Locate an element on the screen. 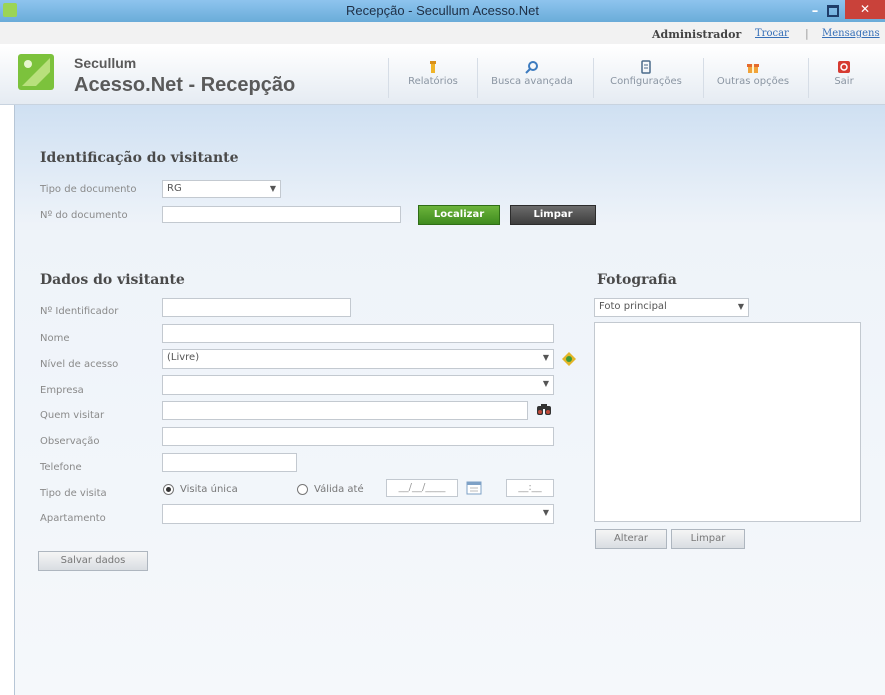 This screenshot has width=885, height=695. nav-advanced-search: Busca avançada is located at coordinates (531, 78).